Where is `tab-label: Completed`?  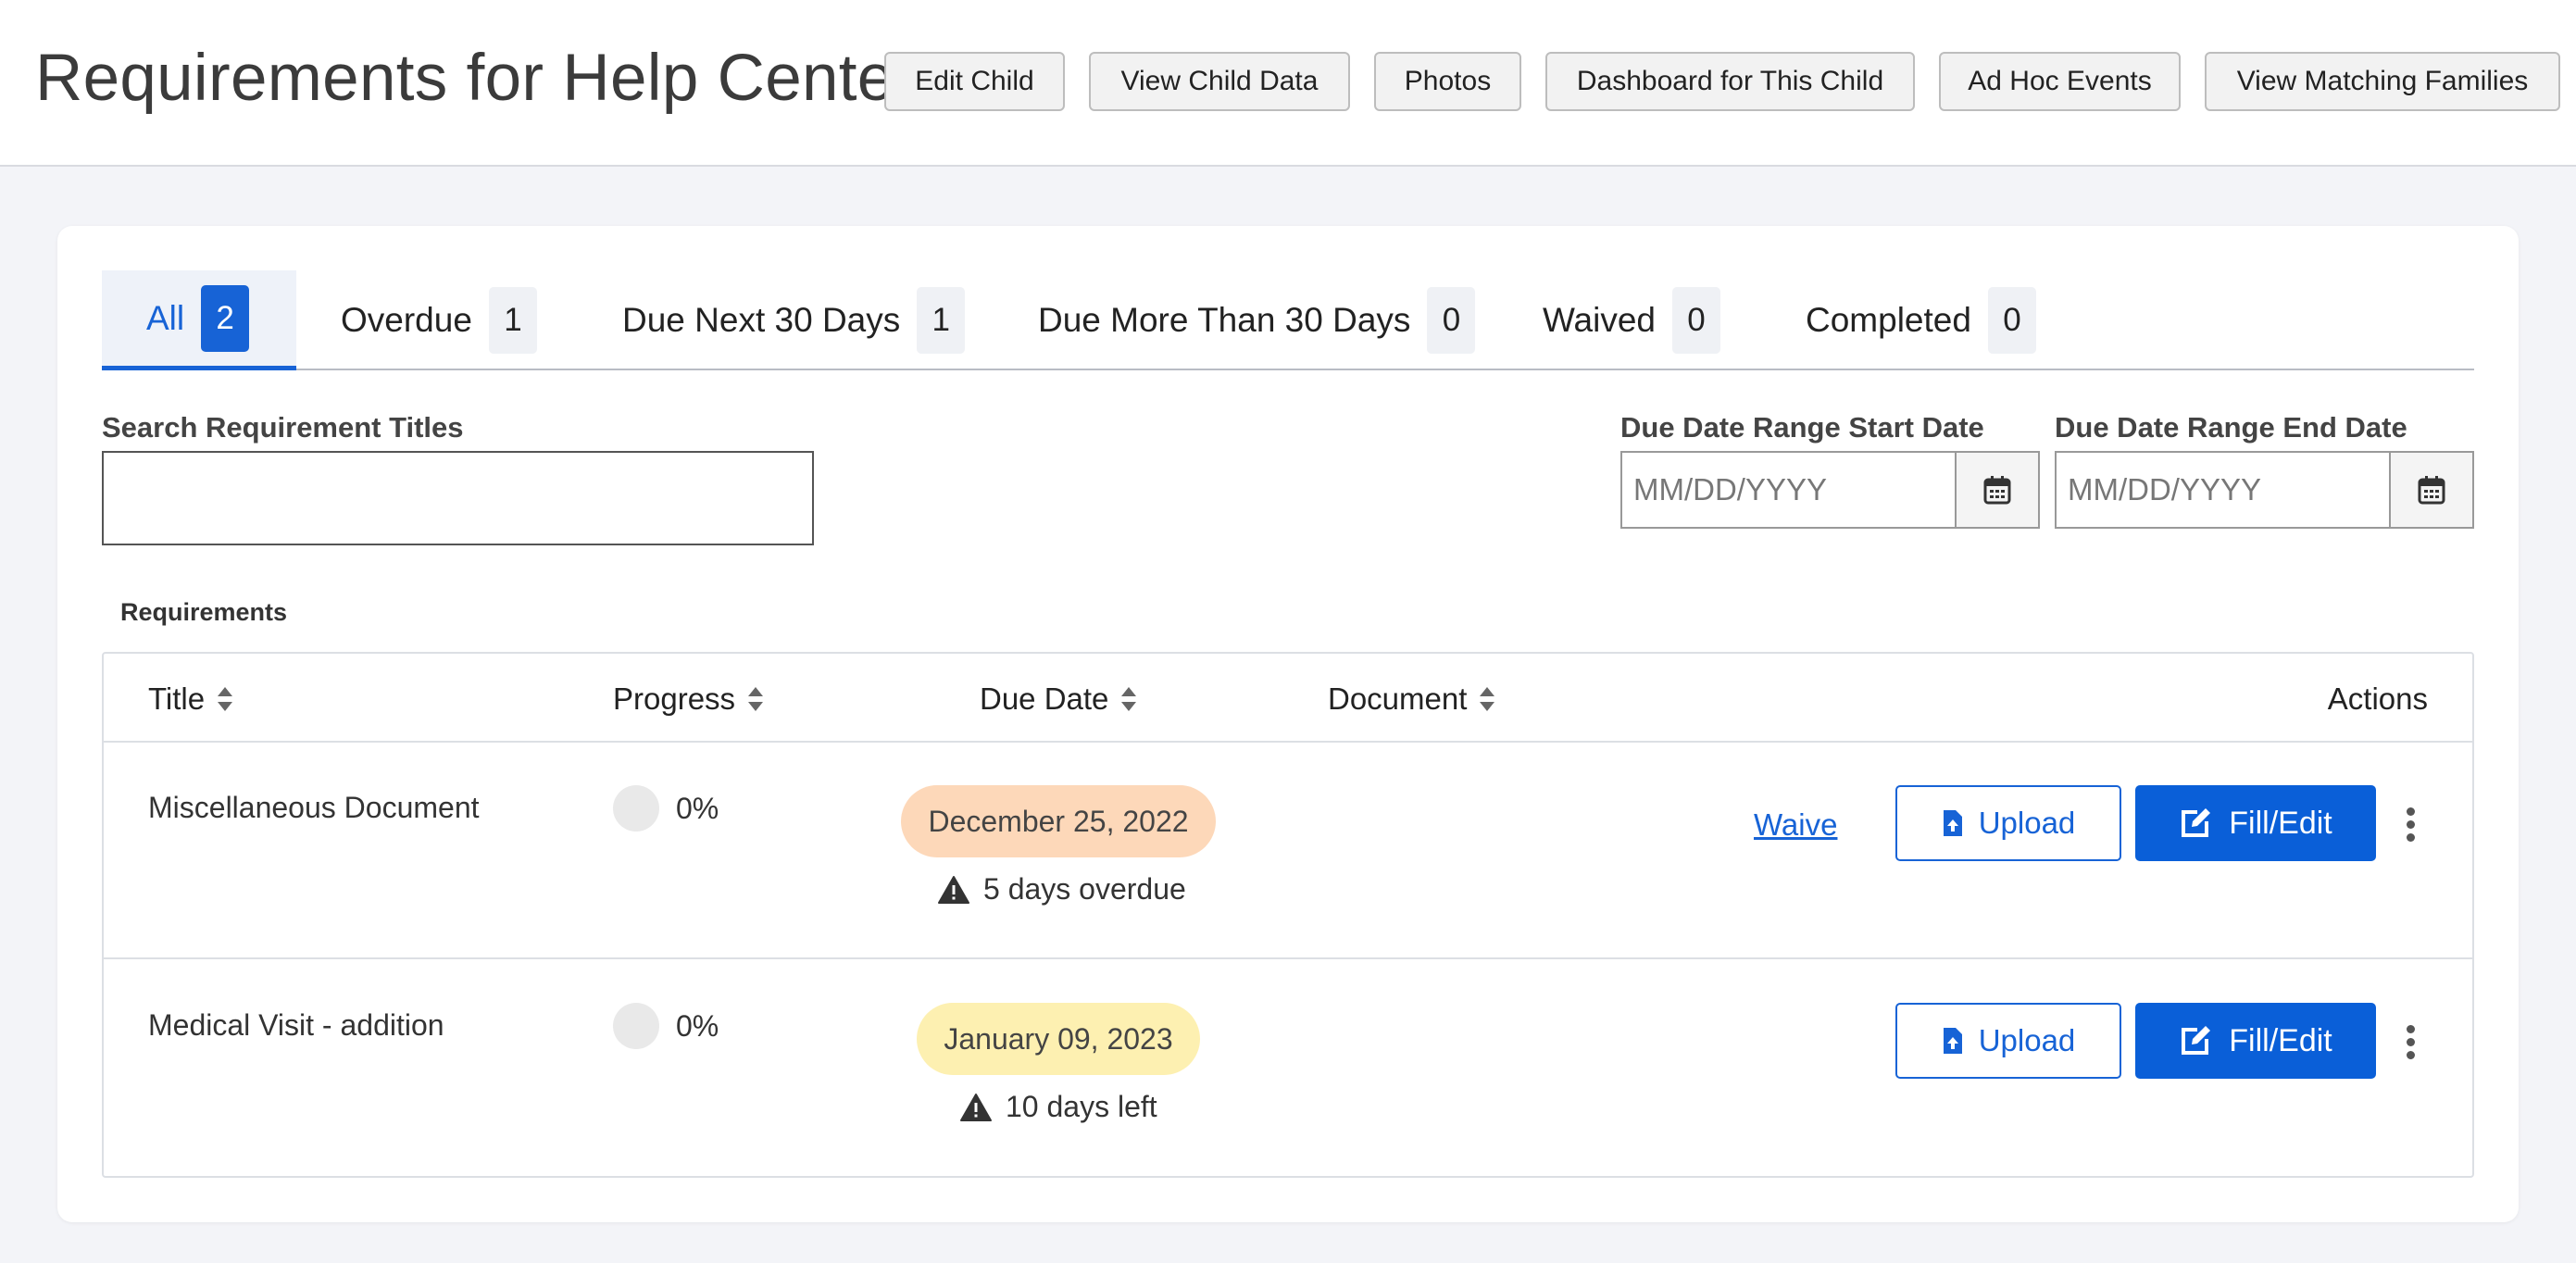
tab-label: Completed is located at coordinates (1888, 320).